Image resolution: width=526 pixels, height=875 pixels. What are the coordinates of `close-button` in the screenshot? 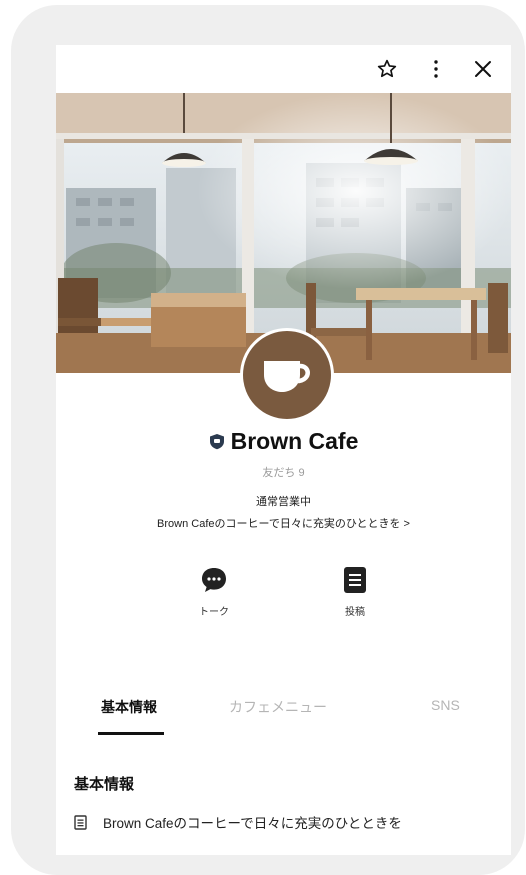 It's located at (483, 69).